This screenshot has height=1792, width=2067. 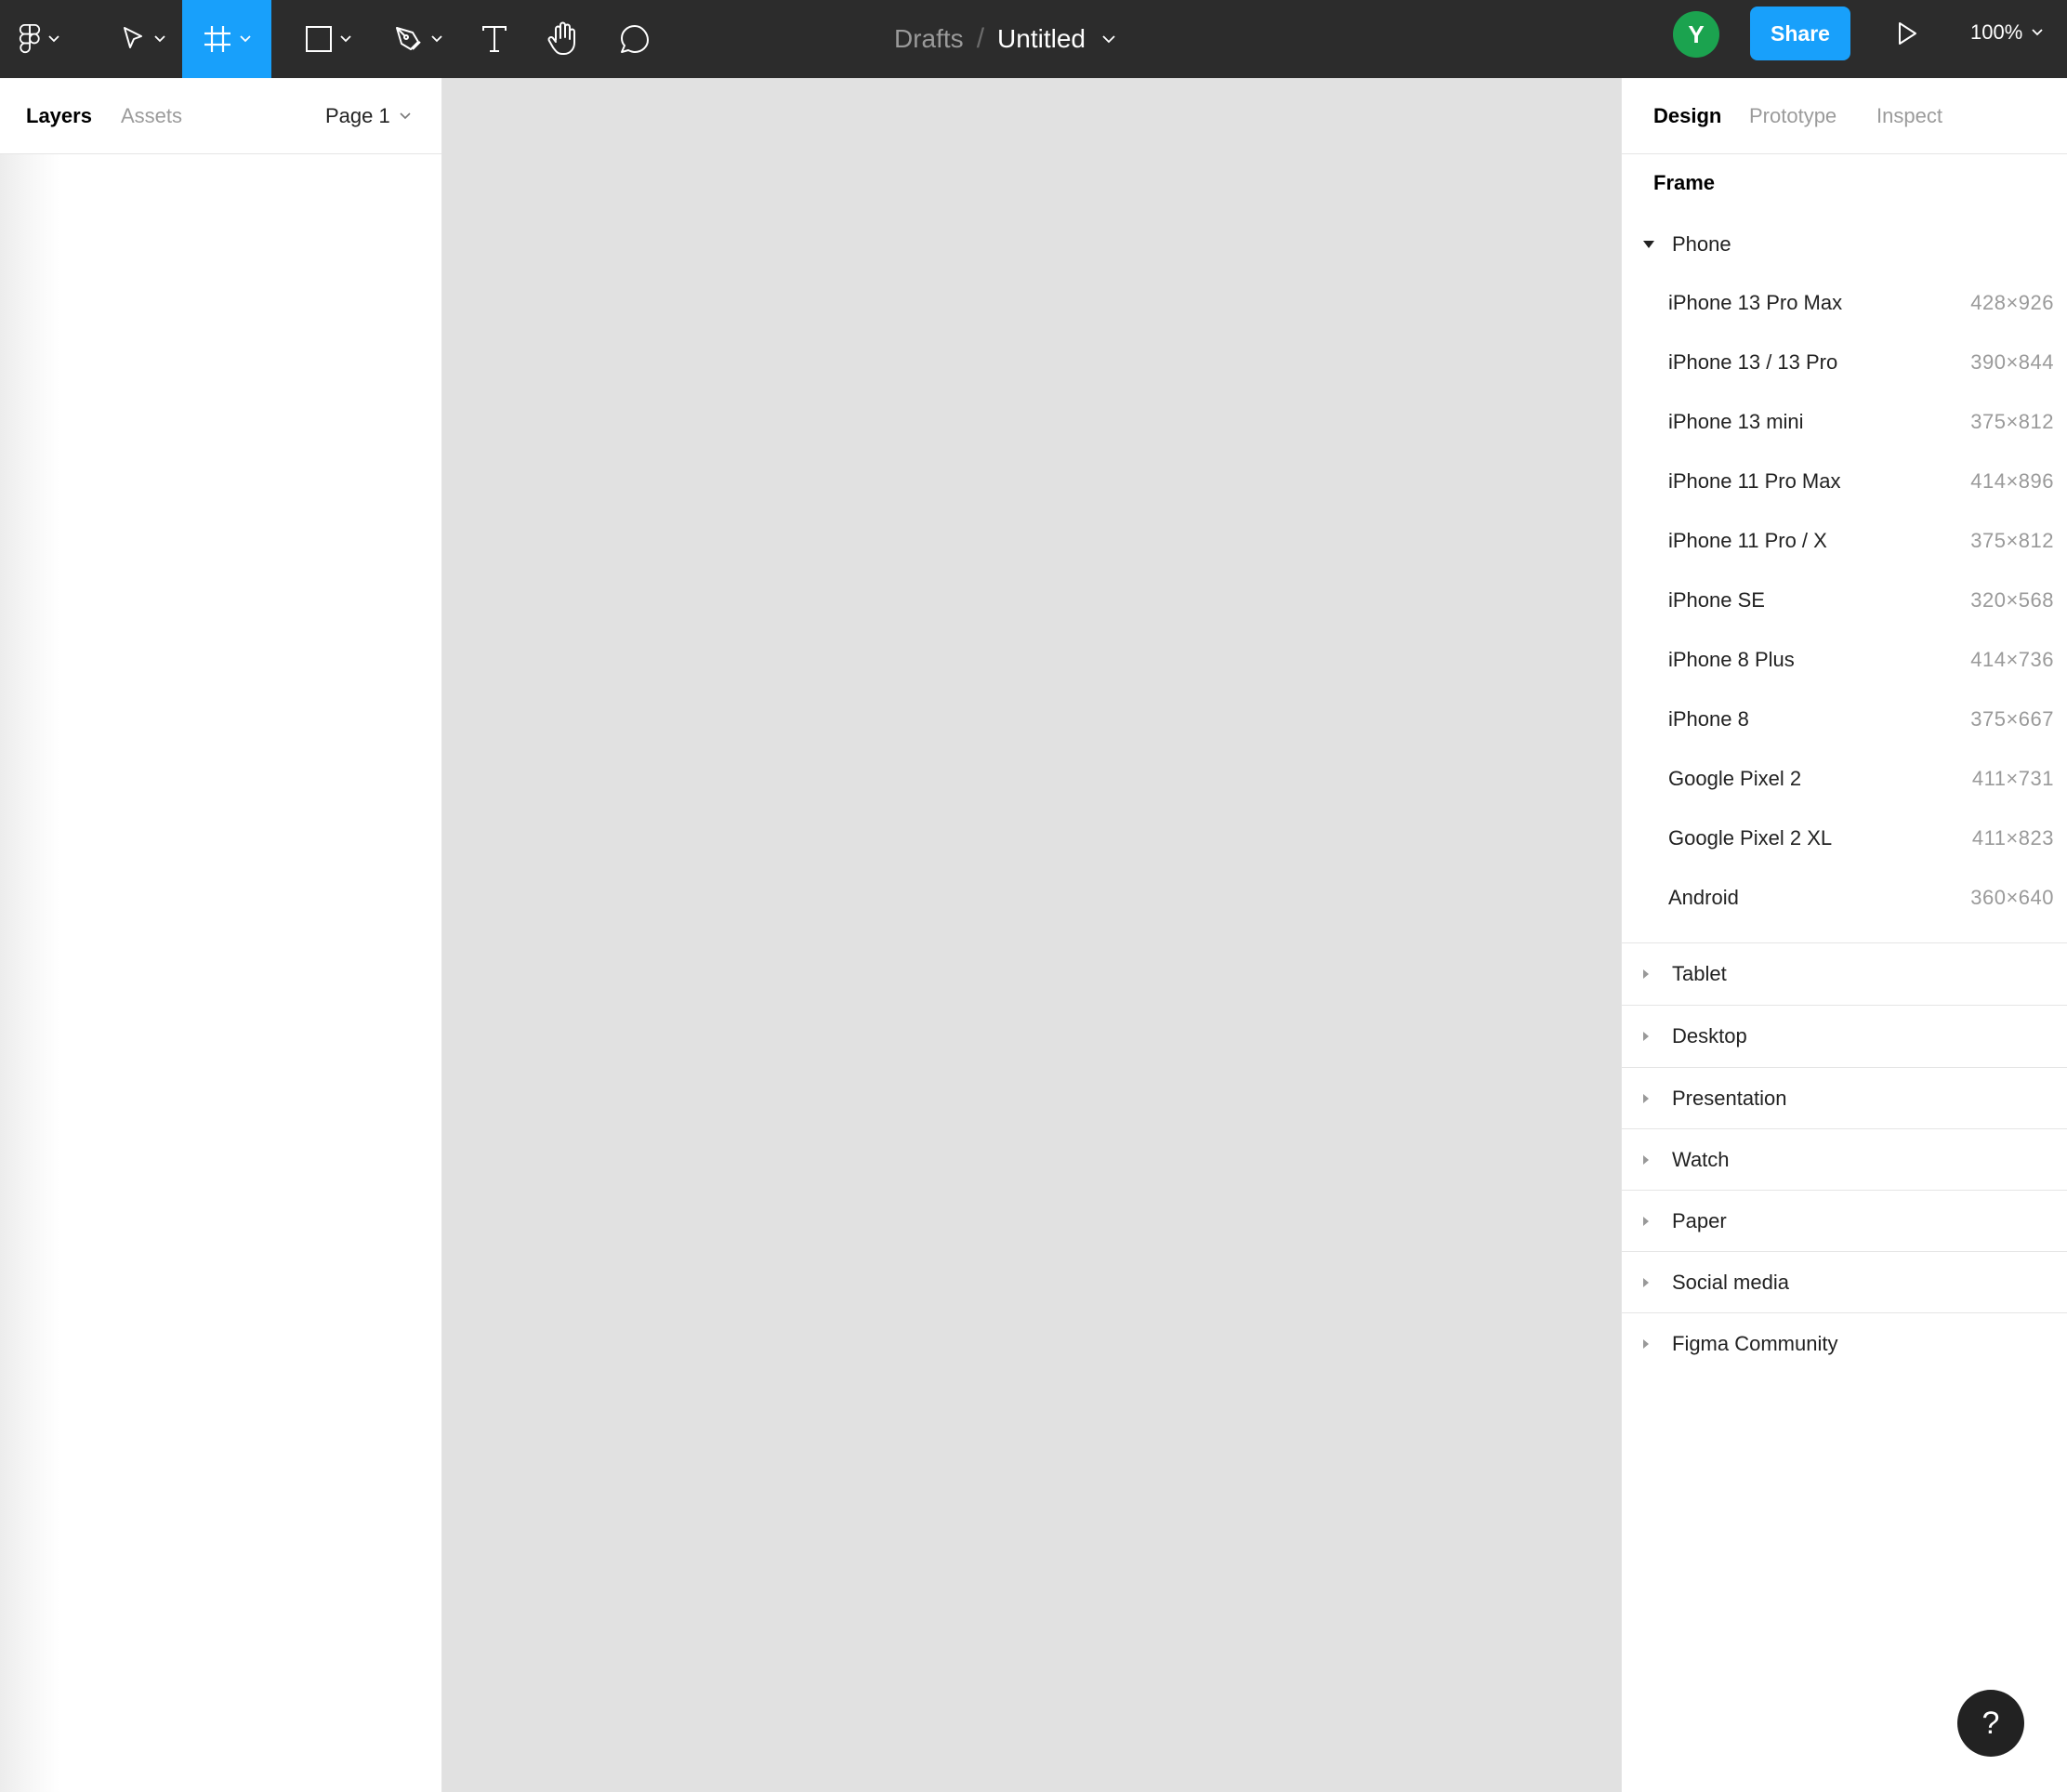 What do you see at coordinates (1699, 974) in the screenshot?
I see `group-label: Tablet` at bounding box center [1699, 974].